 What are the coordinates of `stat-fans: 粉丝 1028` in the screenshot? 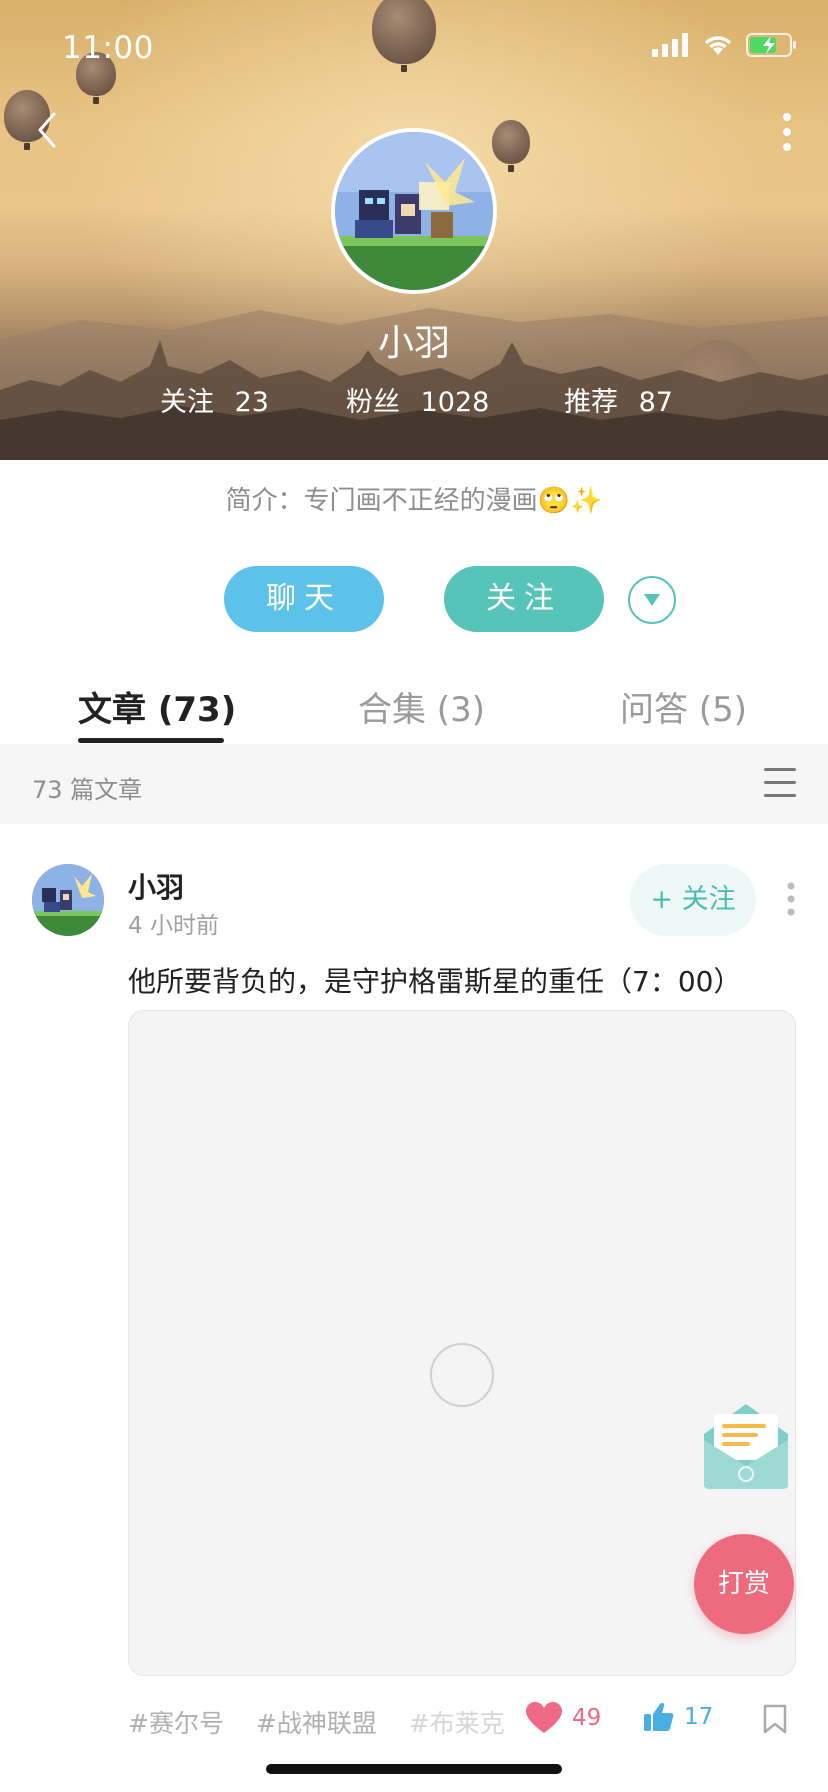 It's located at (417, 399).